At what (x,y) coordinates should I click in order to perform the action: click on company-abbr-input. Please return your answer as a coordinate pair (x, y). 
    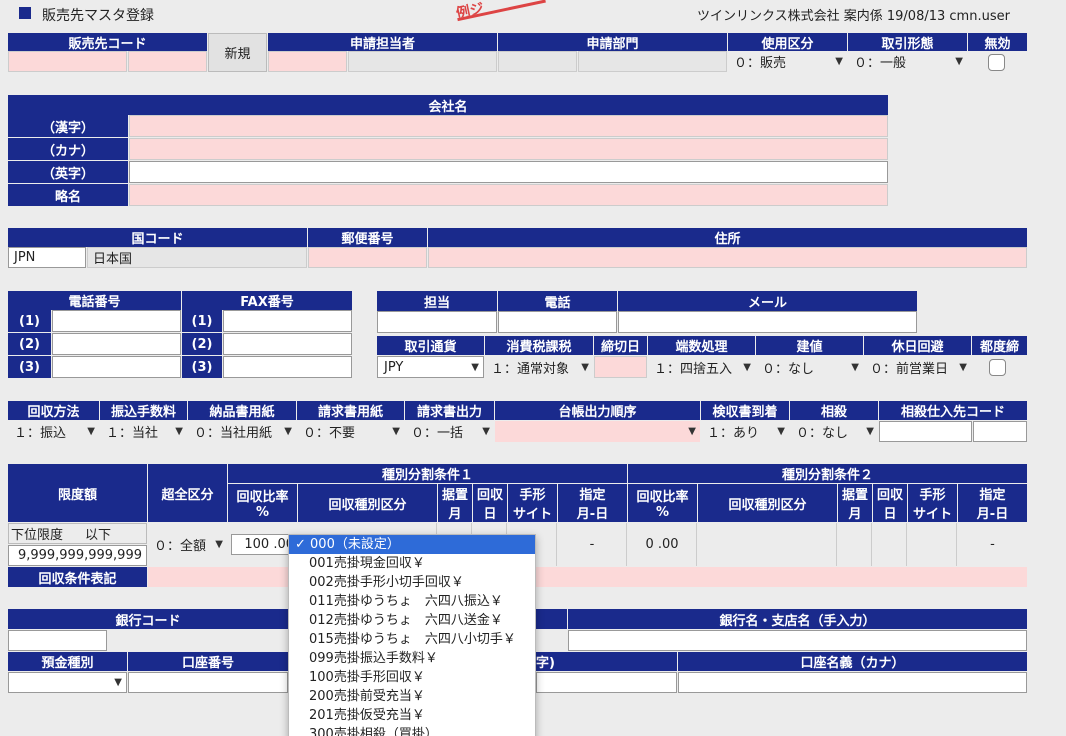
    Looking at the image, I should click on (508, 195).